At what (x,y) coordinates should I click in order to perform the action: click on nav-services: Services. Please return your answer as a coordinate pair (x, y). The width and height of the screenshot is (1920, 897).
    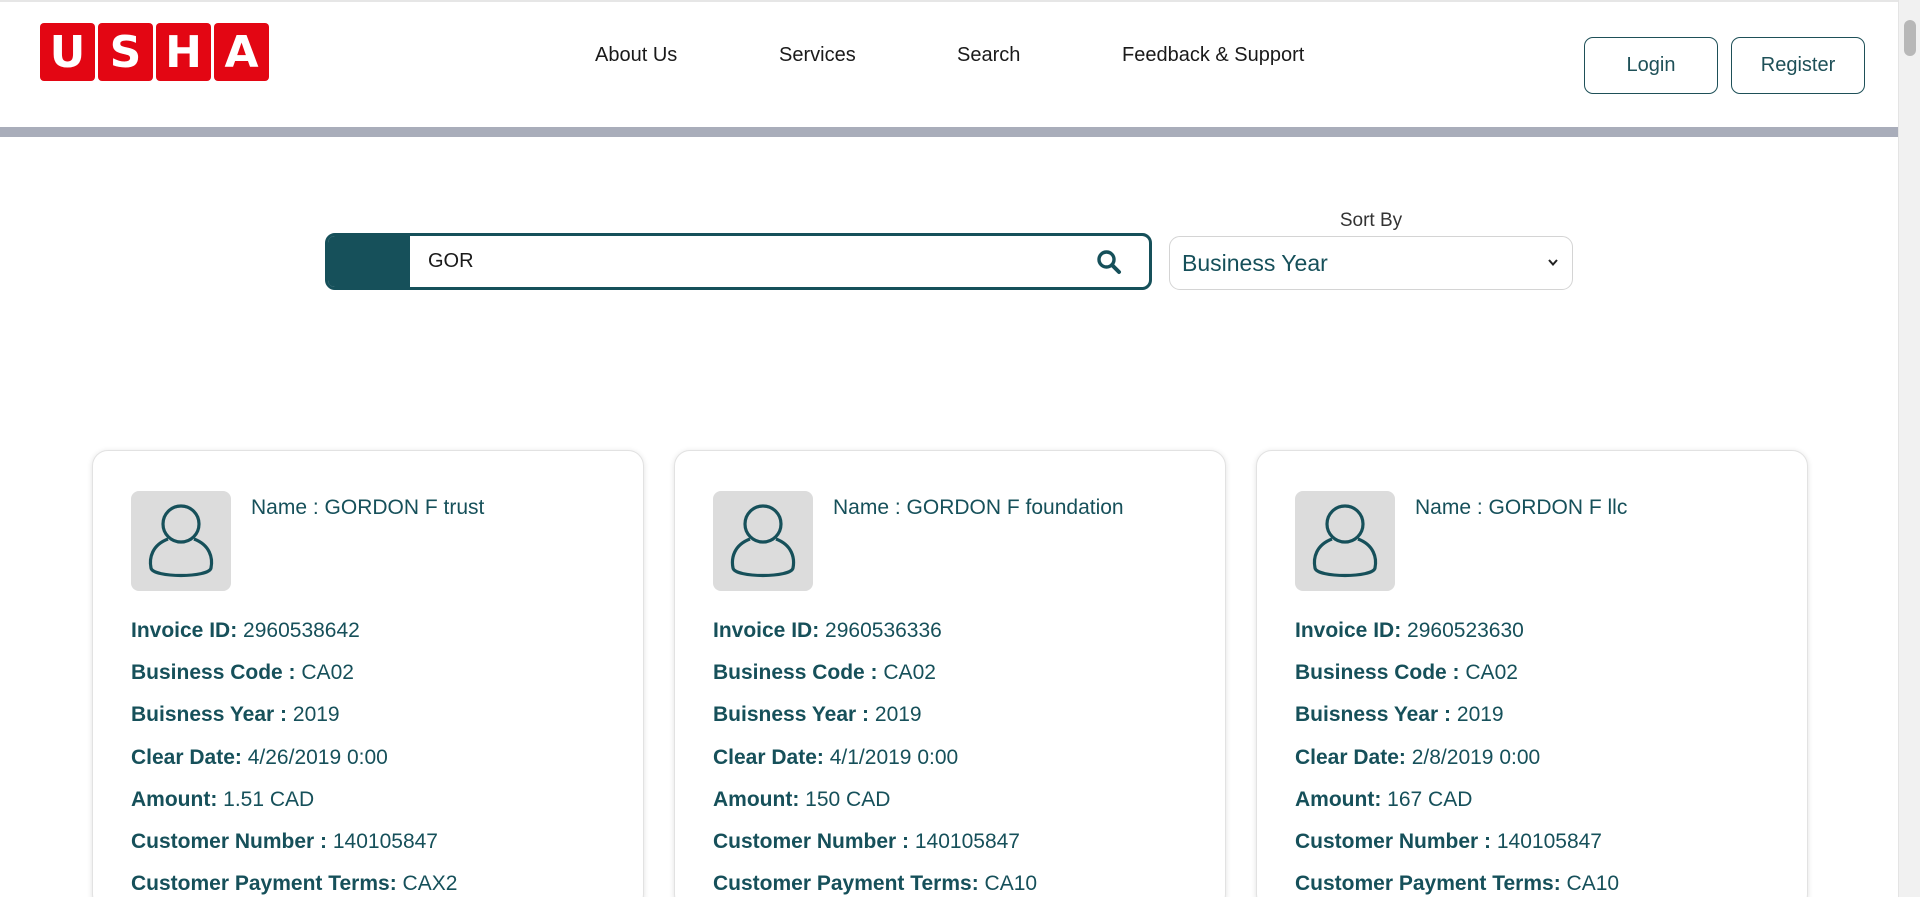
    Looking at the image, I should click on (817, 55).